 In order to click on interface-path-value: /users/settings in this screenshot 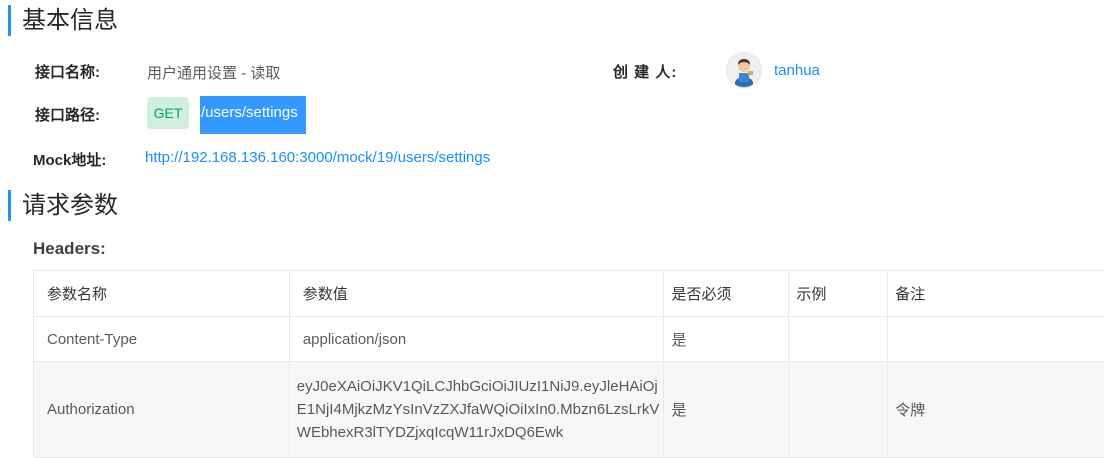, I will do `click(253, 115)`.